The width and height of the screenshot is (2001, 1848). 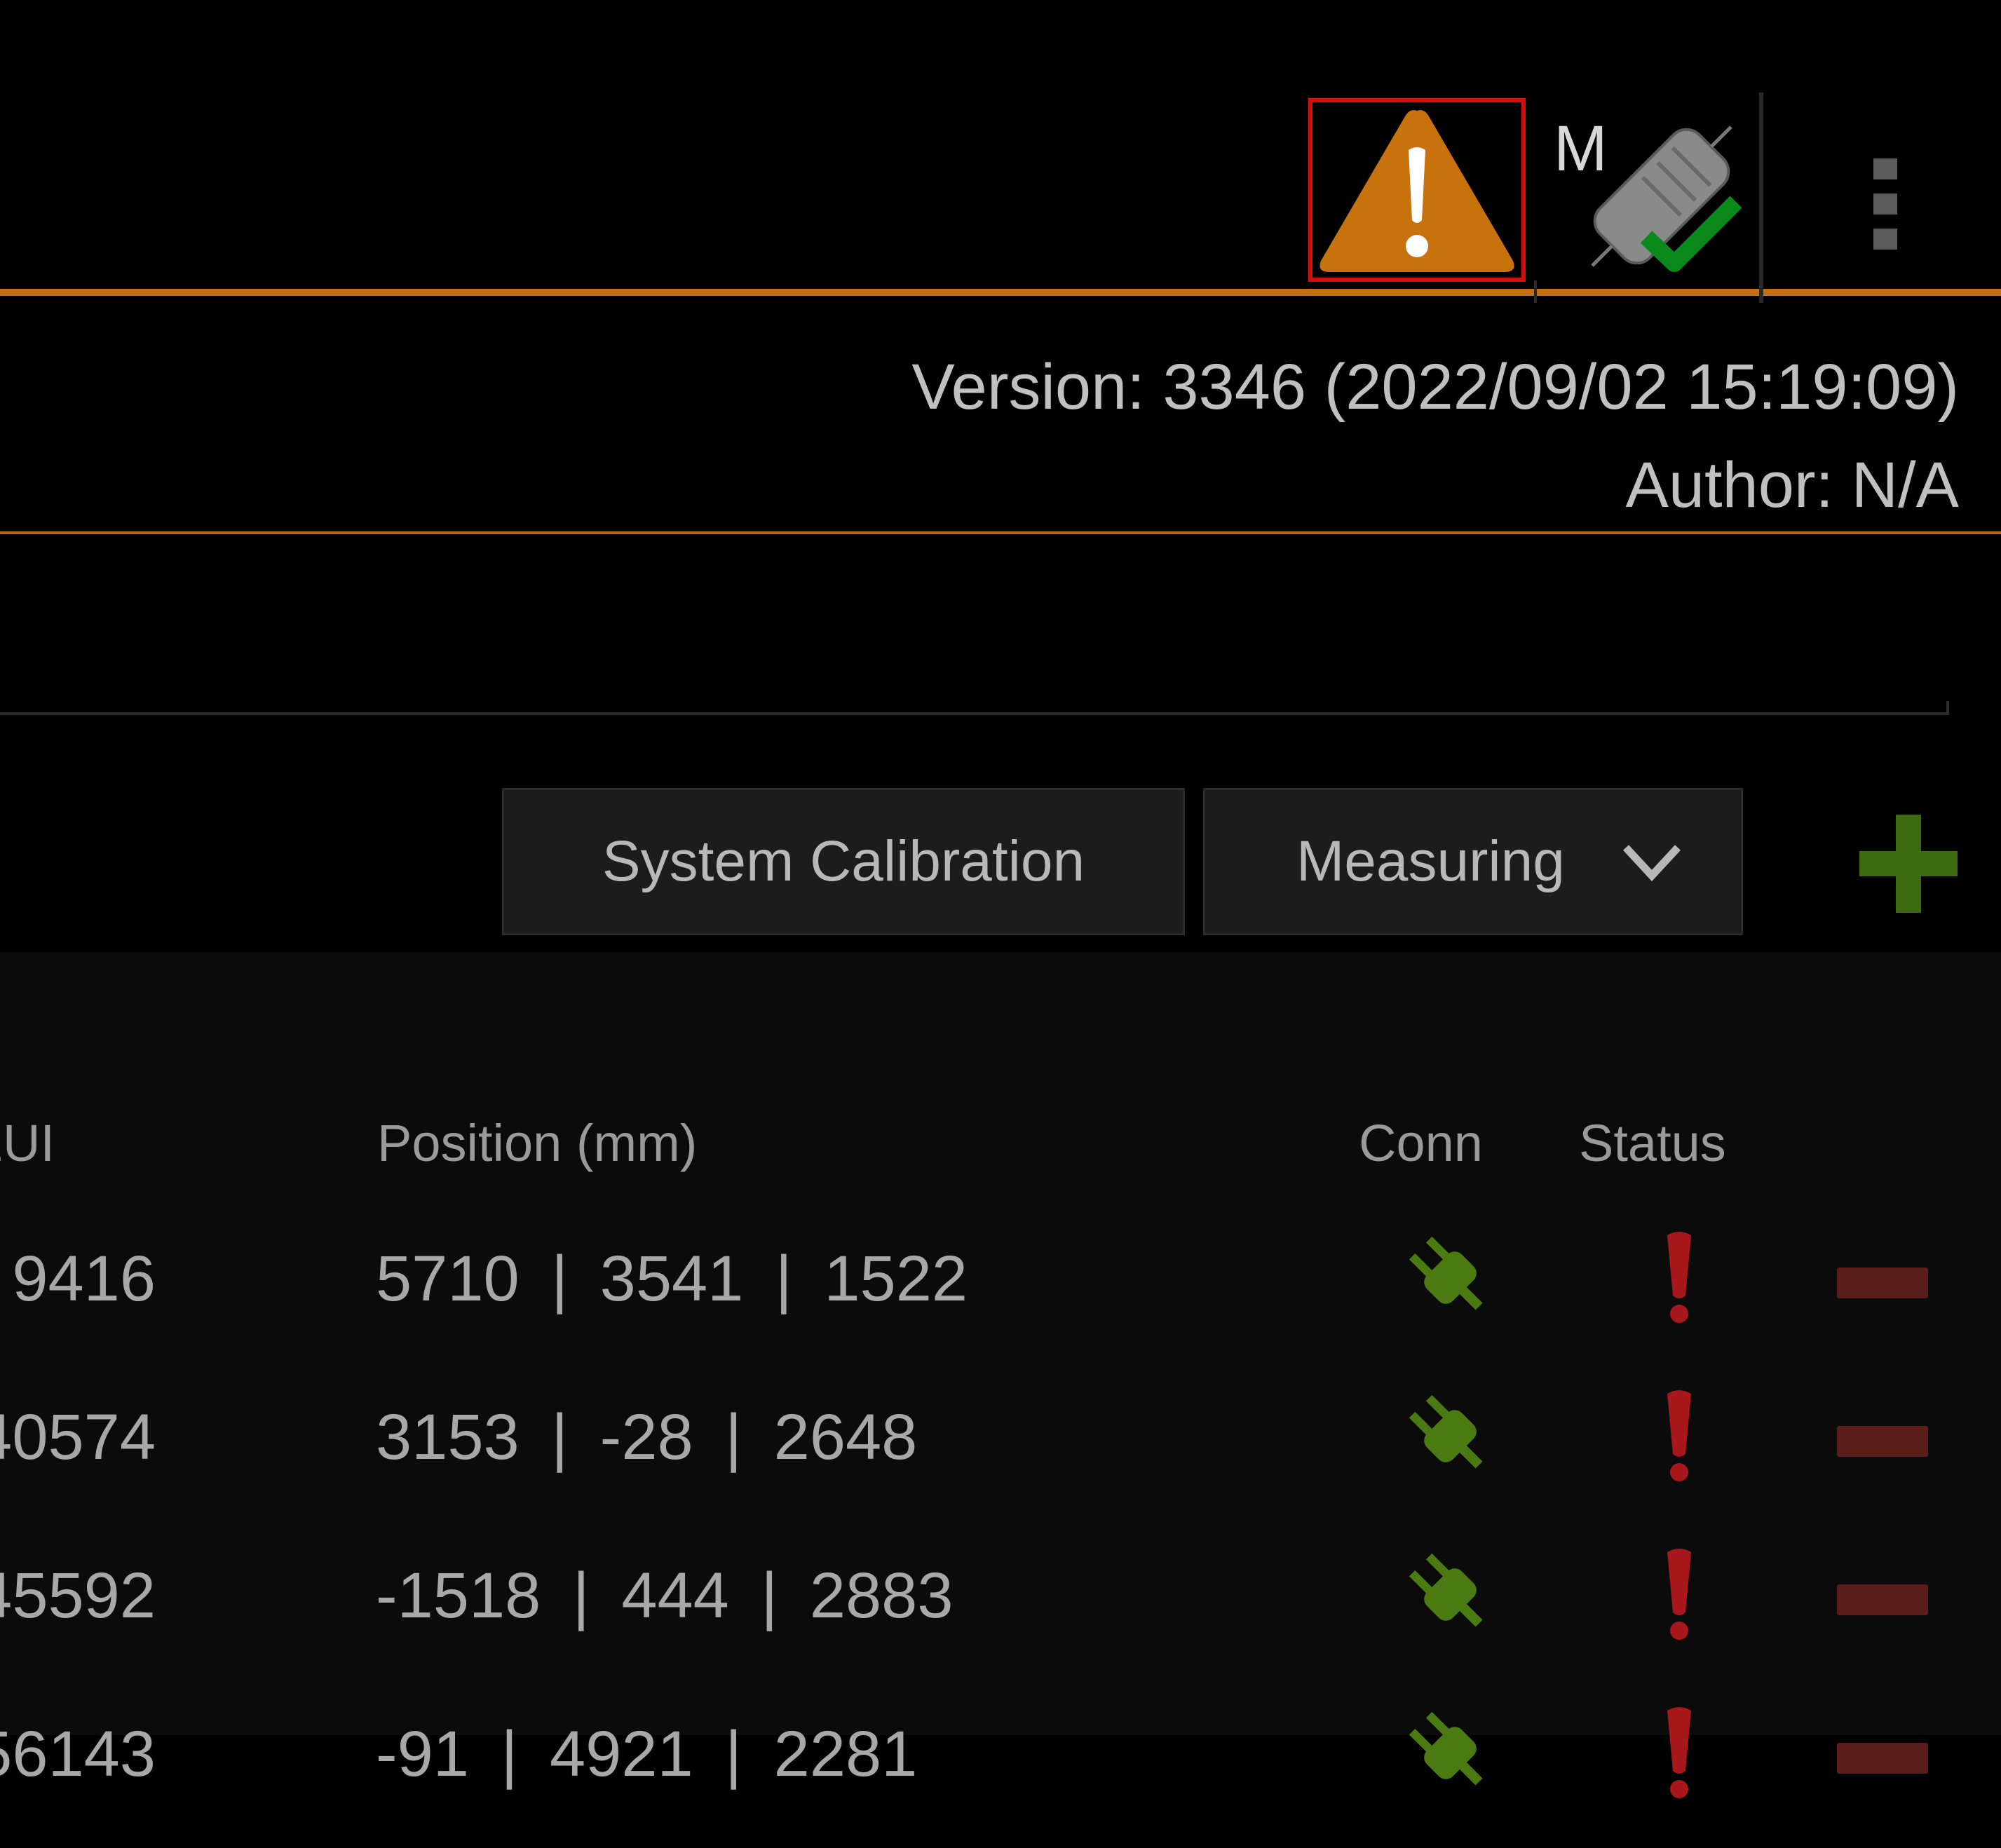 I want to click on version-info: Version: 3346 (2022/09/02 15:19:09), so click(x=1435, y=387).